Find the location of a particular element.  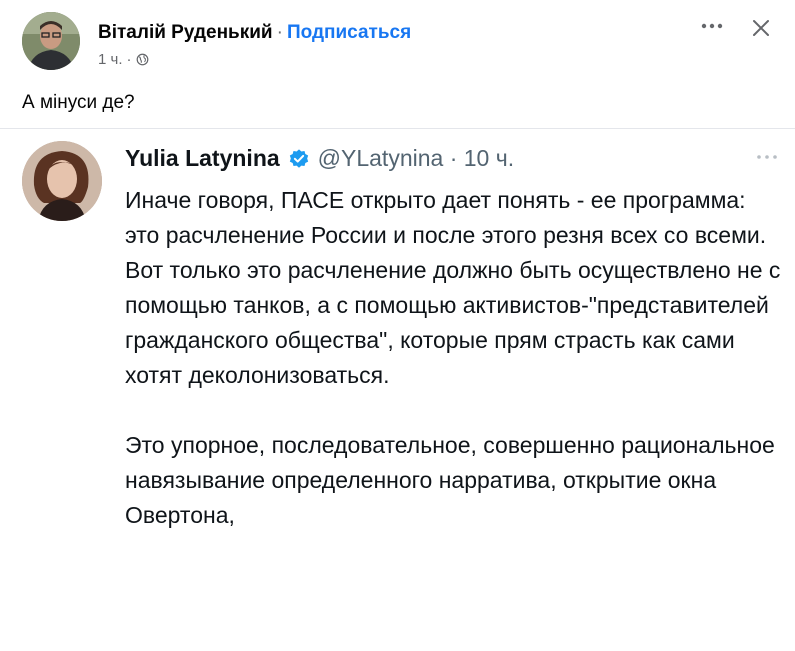

author-avatar is located at coordinates (51, 41).